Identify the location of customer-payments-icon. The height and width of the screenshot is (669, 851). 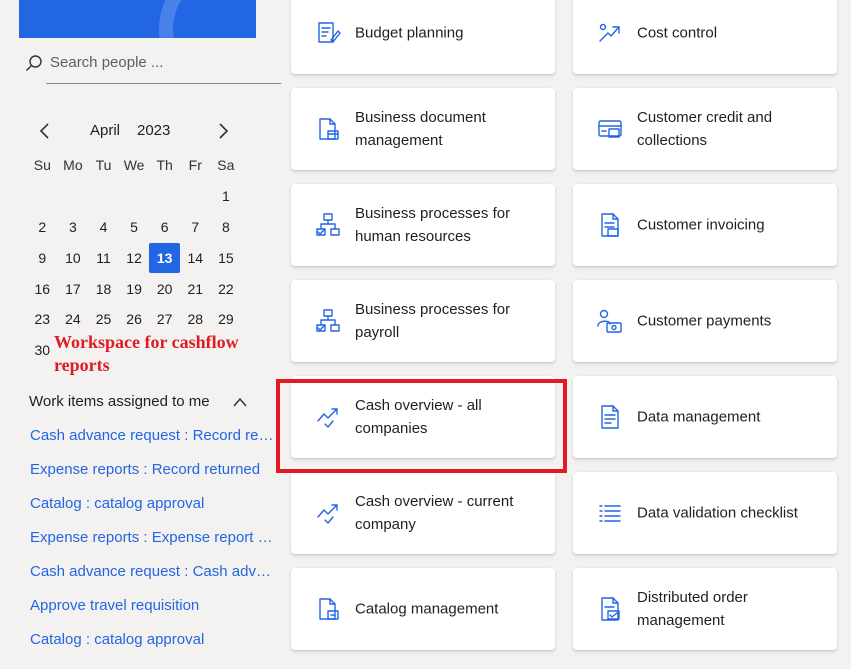
(609, 321).